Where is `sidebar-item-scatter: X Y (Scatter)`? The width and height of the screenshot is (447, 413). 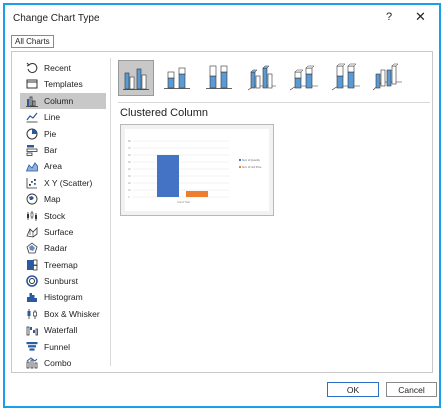 sidebar-item-scatter: X Y (Scatter) is located at coordinates (63, 183).